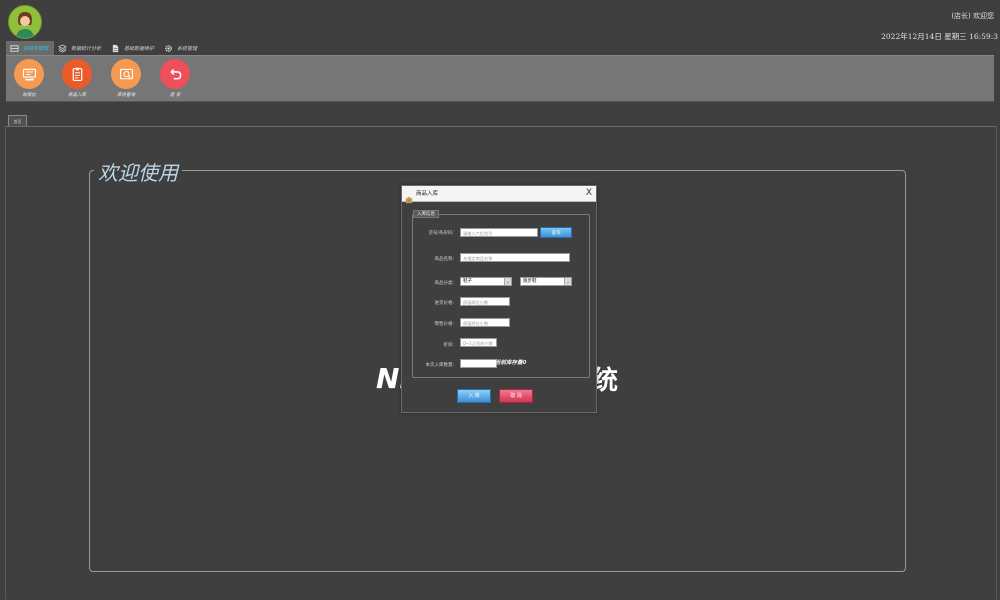 This screenshot has height=600, width=1000. Describe the element at coordinates (500, 78) in the screenshot. I see `toolbar: 收银台 商品入库 库存查询 退 货` at that location.